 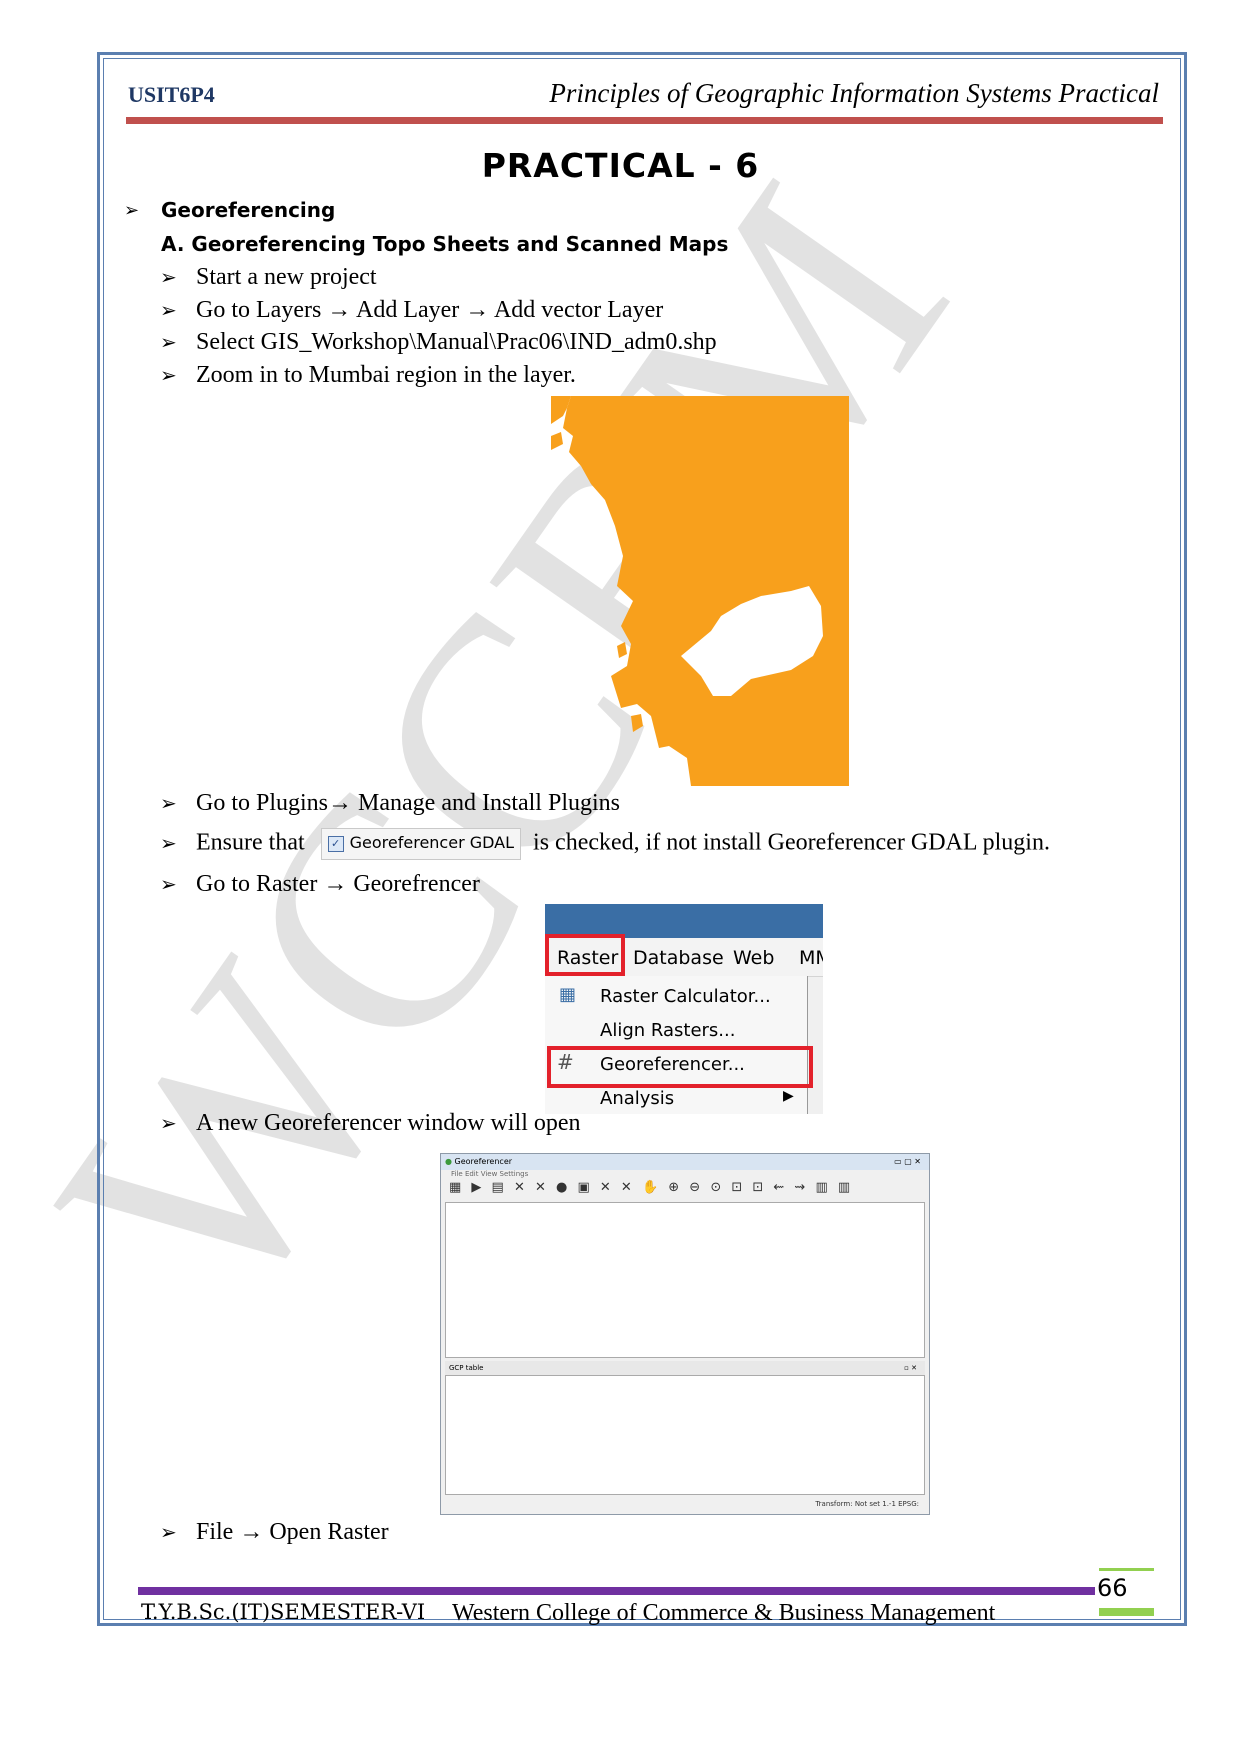 I want to click on step-text: File, so click(x=215, y=1532).